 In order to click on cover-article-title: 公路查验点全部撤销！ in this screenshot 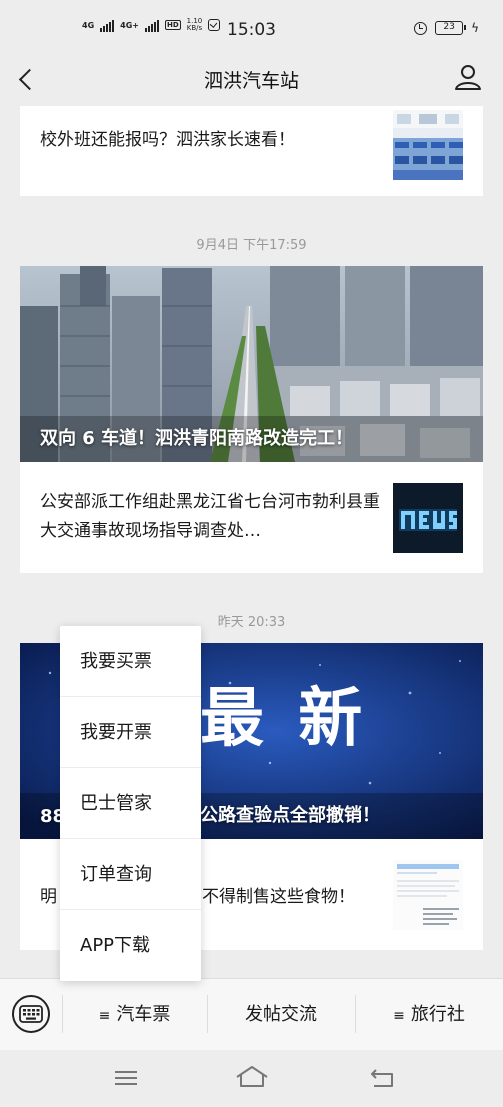, I will do `click(331, 814)`.